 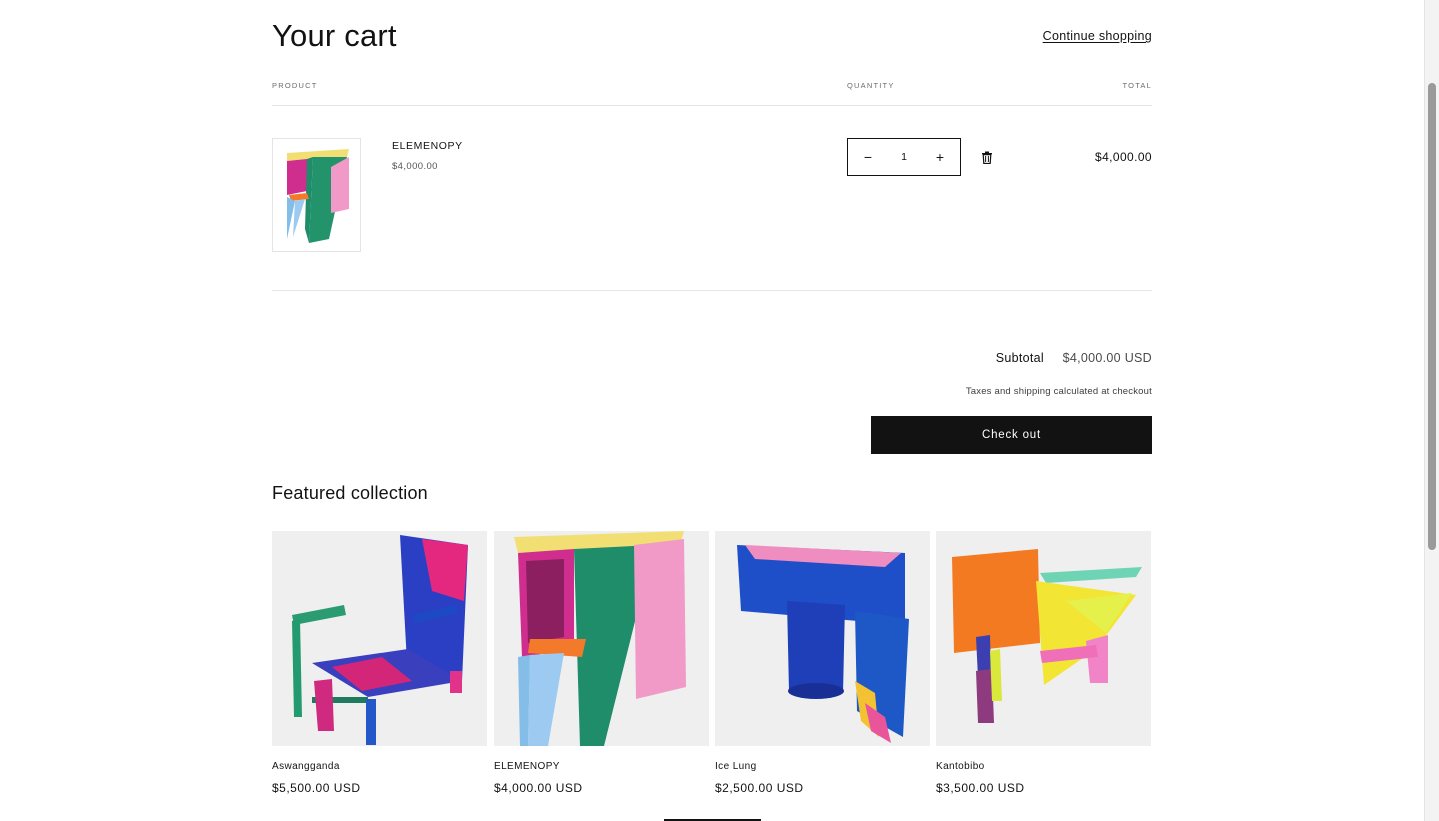 What do you see at coordinates (1432, 316) in the screenshot?
I see `scrollbar-thumb` at bounding box center [1432, 316].